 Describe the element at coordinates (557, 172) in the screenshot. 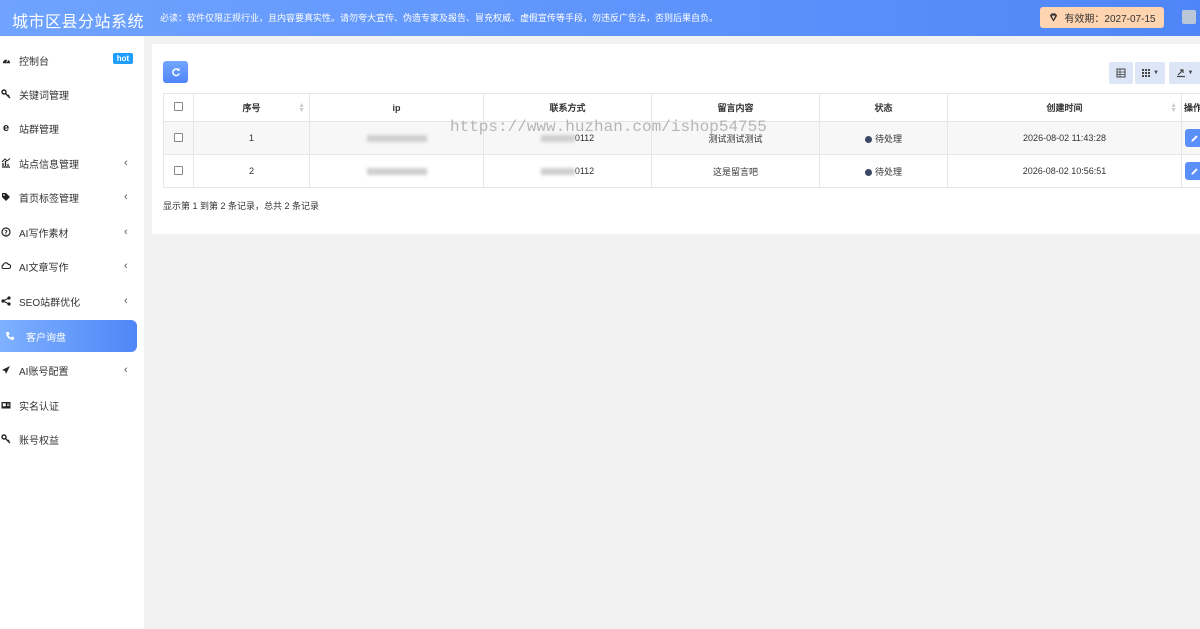

I see `redacted-contact` at that location.